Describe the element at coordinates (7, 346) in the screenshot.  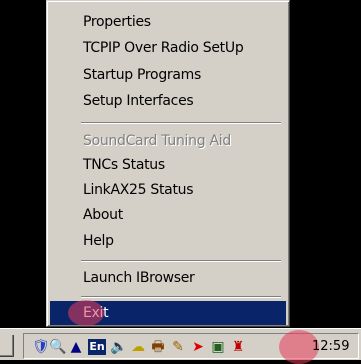
I see `taskbar-button` at that location.